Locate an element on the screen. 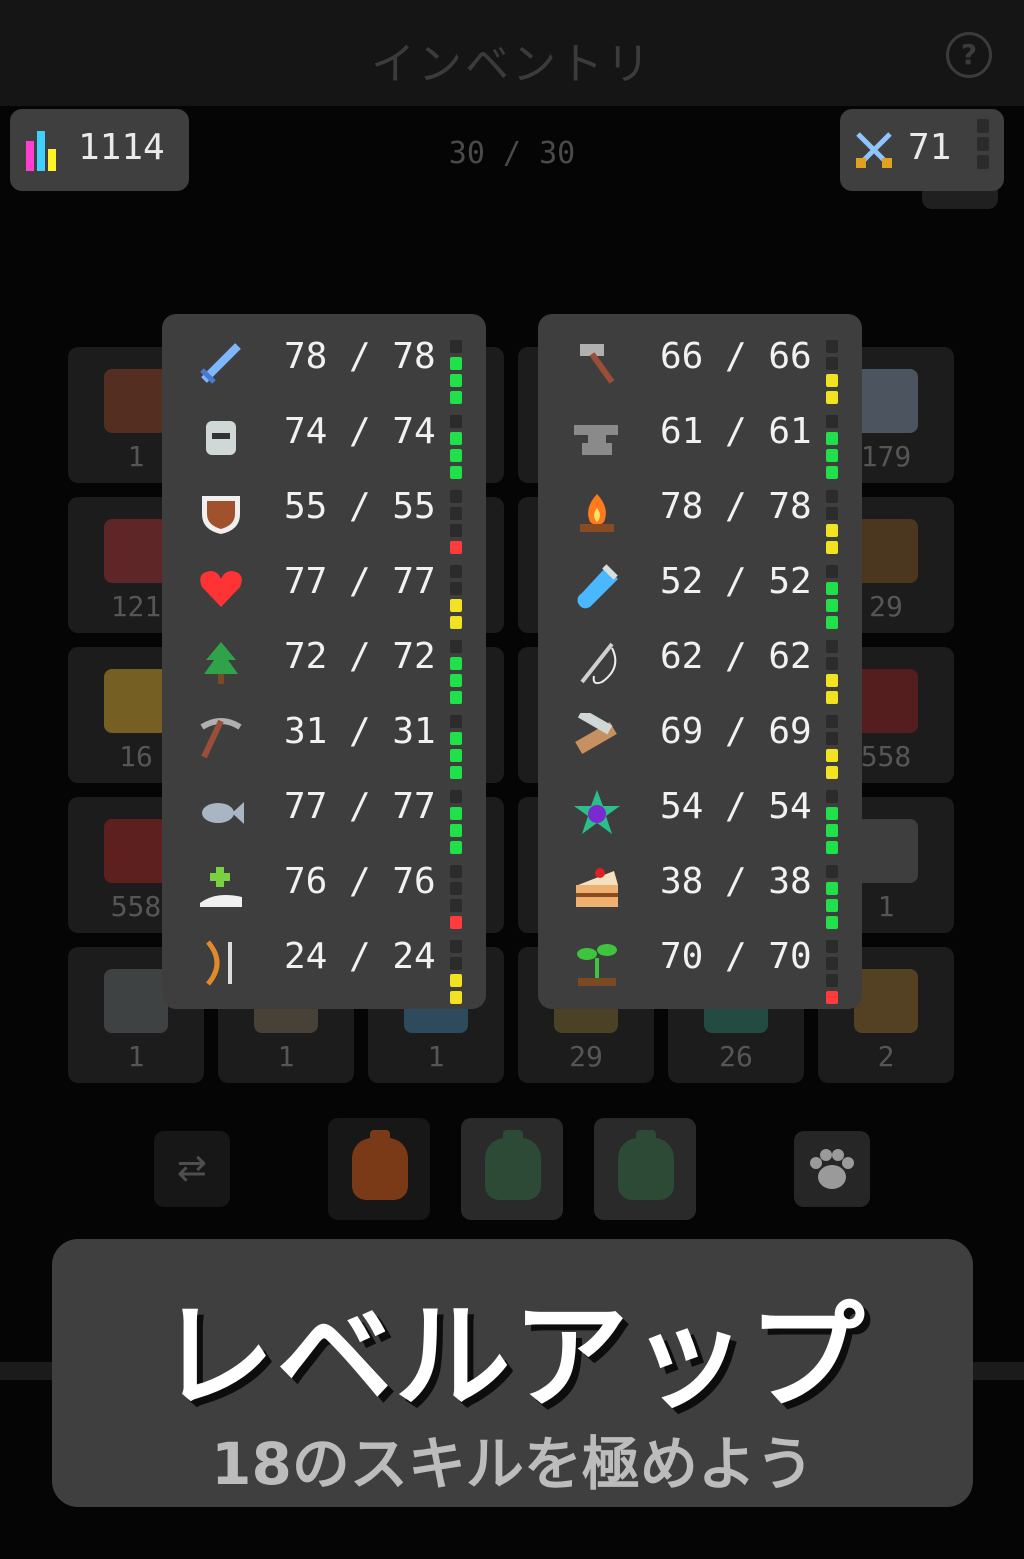 The image size is (1024, 1559). skill-level: 70 / 70 is located at coordinates (736, 956).